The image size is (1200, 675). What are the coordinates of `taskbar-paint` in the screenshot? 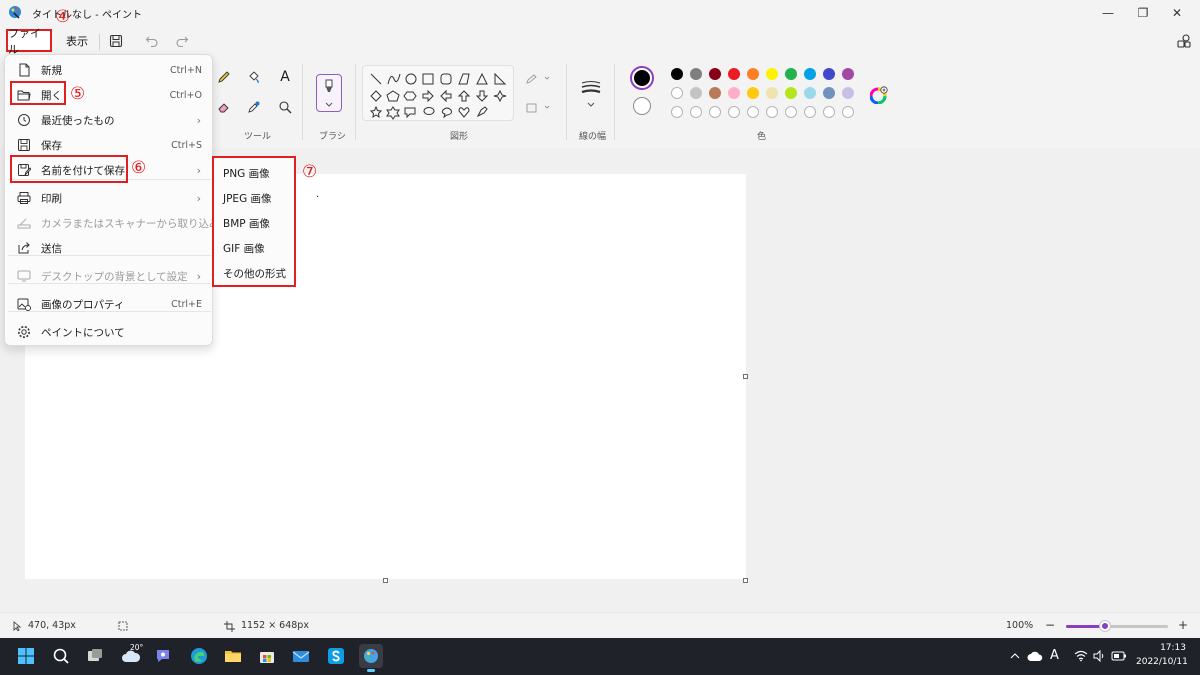 It's located at (371, 658).